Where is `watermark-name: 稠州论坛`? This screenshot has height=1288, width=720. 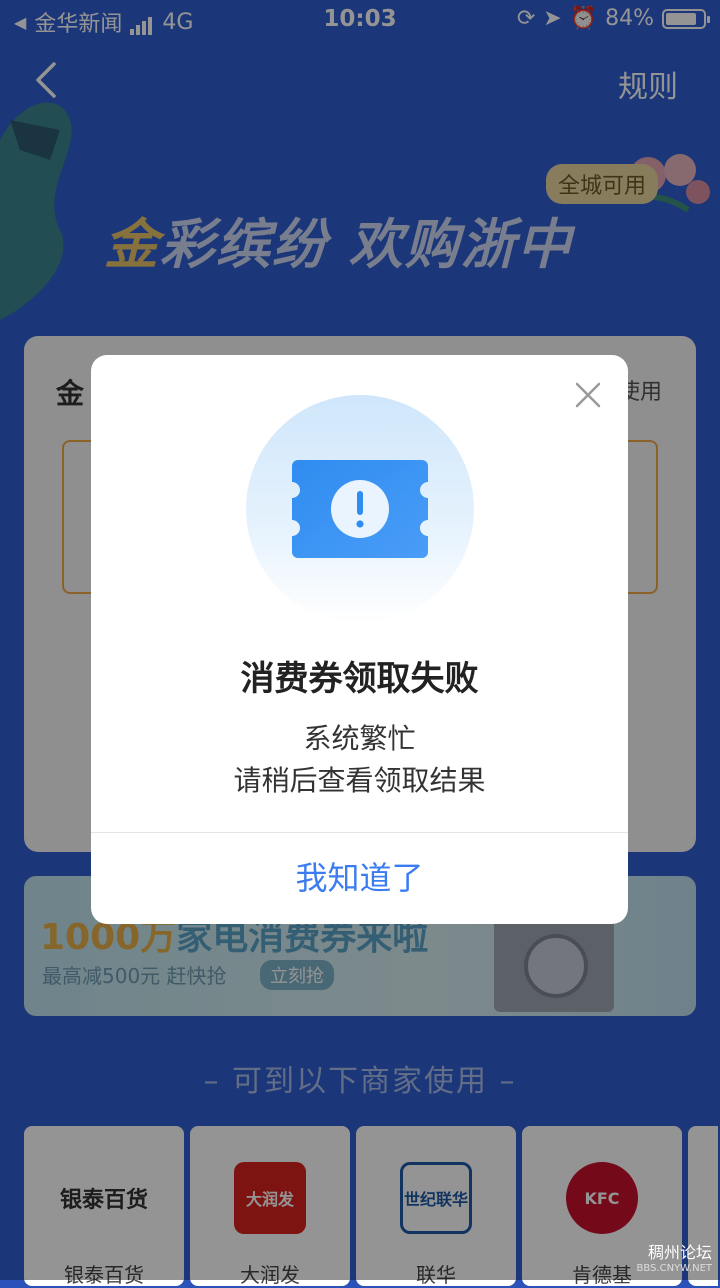
watermark-name: 稠州论坛 is located at coordinates (679, 1252).